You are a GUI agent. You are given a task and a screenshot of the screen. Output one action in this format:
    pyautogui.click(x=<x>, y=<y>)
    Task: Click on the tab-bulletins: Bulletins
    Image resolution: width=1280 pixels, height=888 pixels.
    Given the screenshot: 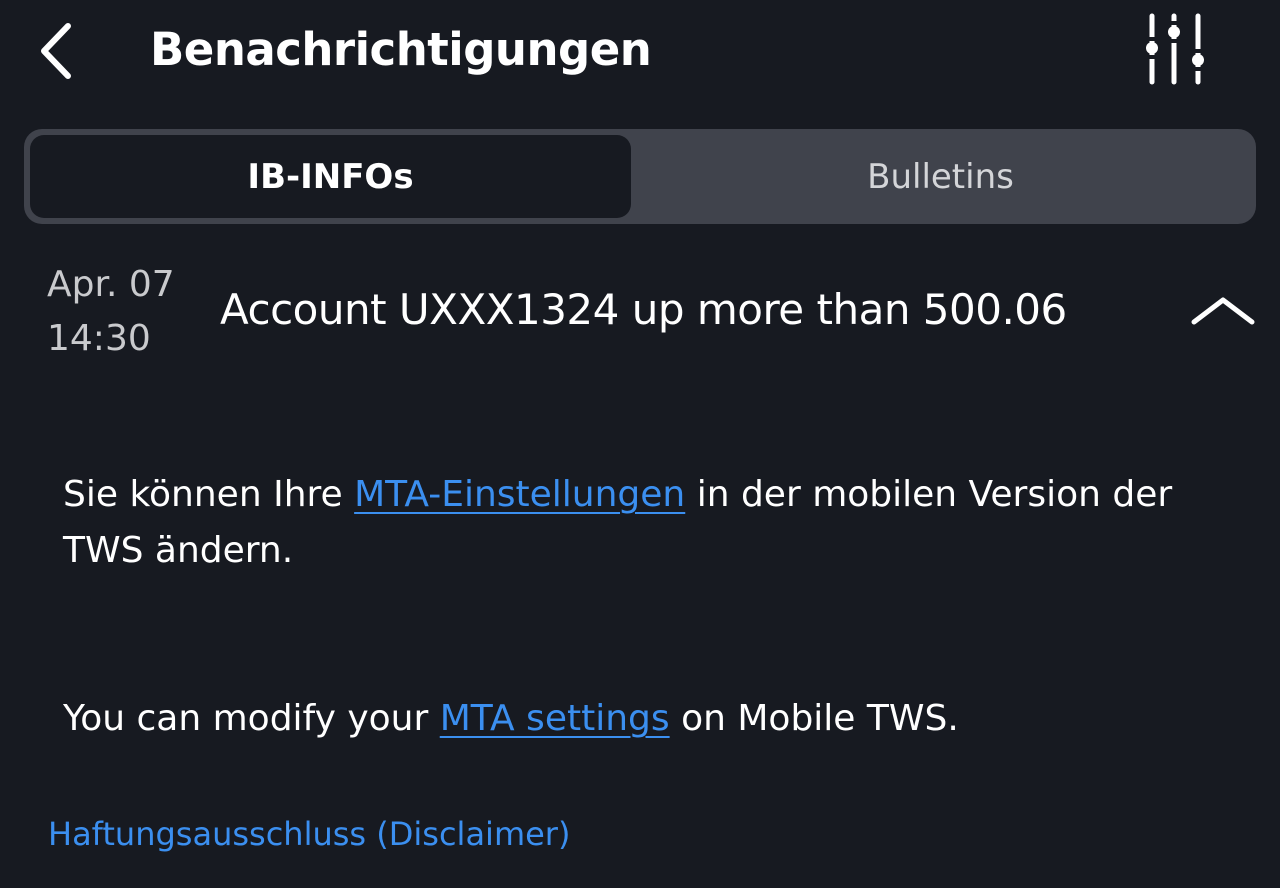 What is the action you would take?
    pyautogui.click(x=940, y=176)
    